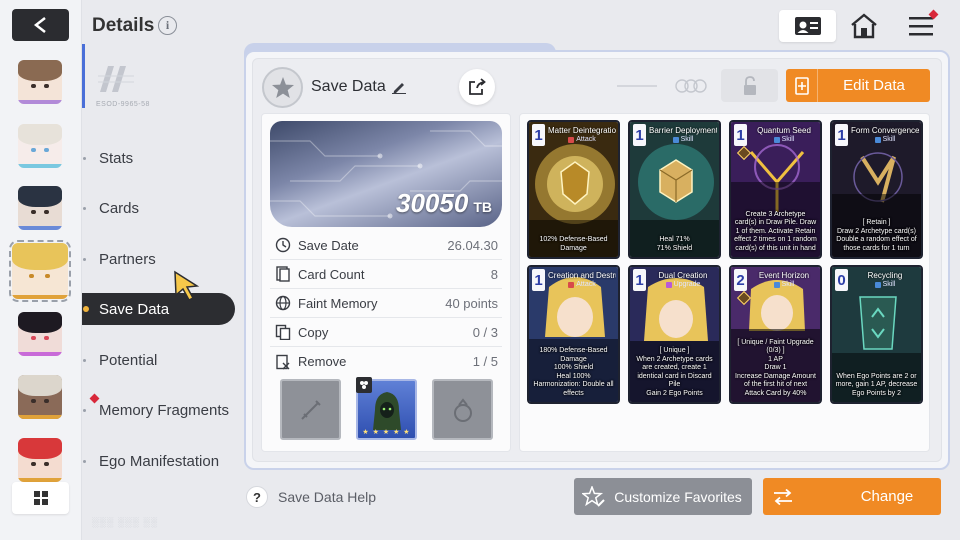 This screenshot has width=960, height=540. Describe the element at coordinates (116, 158) in the screenshot. I see `menu-item-label: Stats` at that location.